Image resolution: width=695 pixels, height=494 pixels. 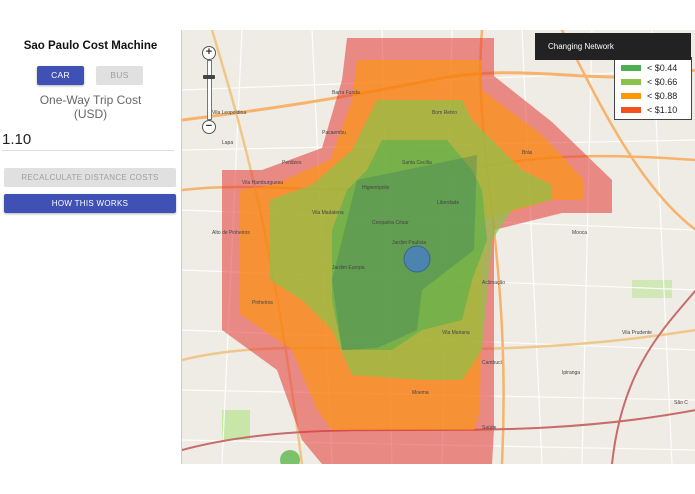 I want to click on map-label: Pacaembu, so click(x=334, y=133).